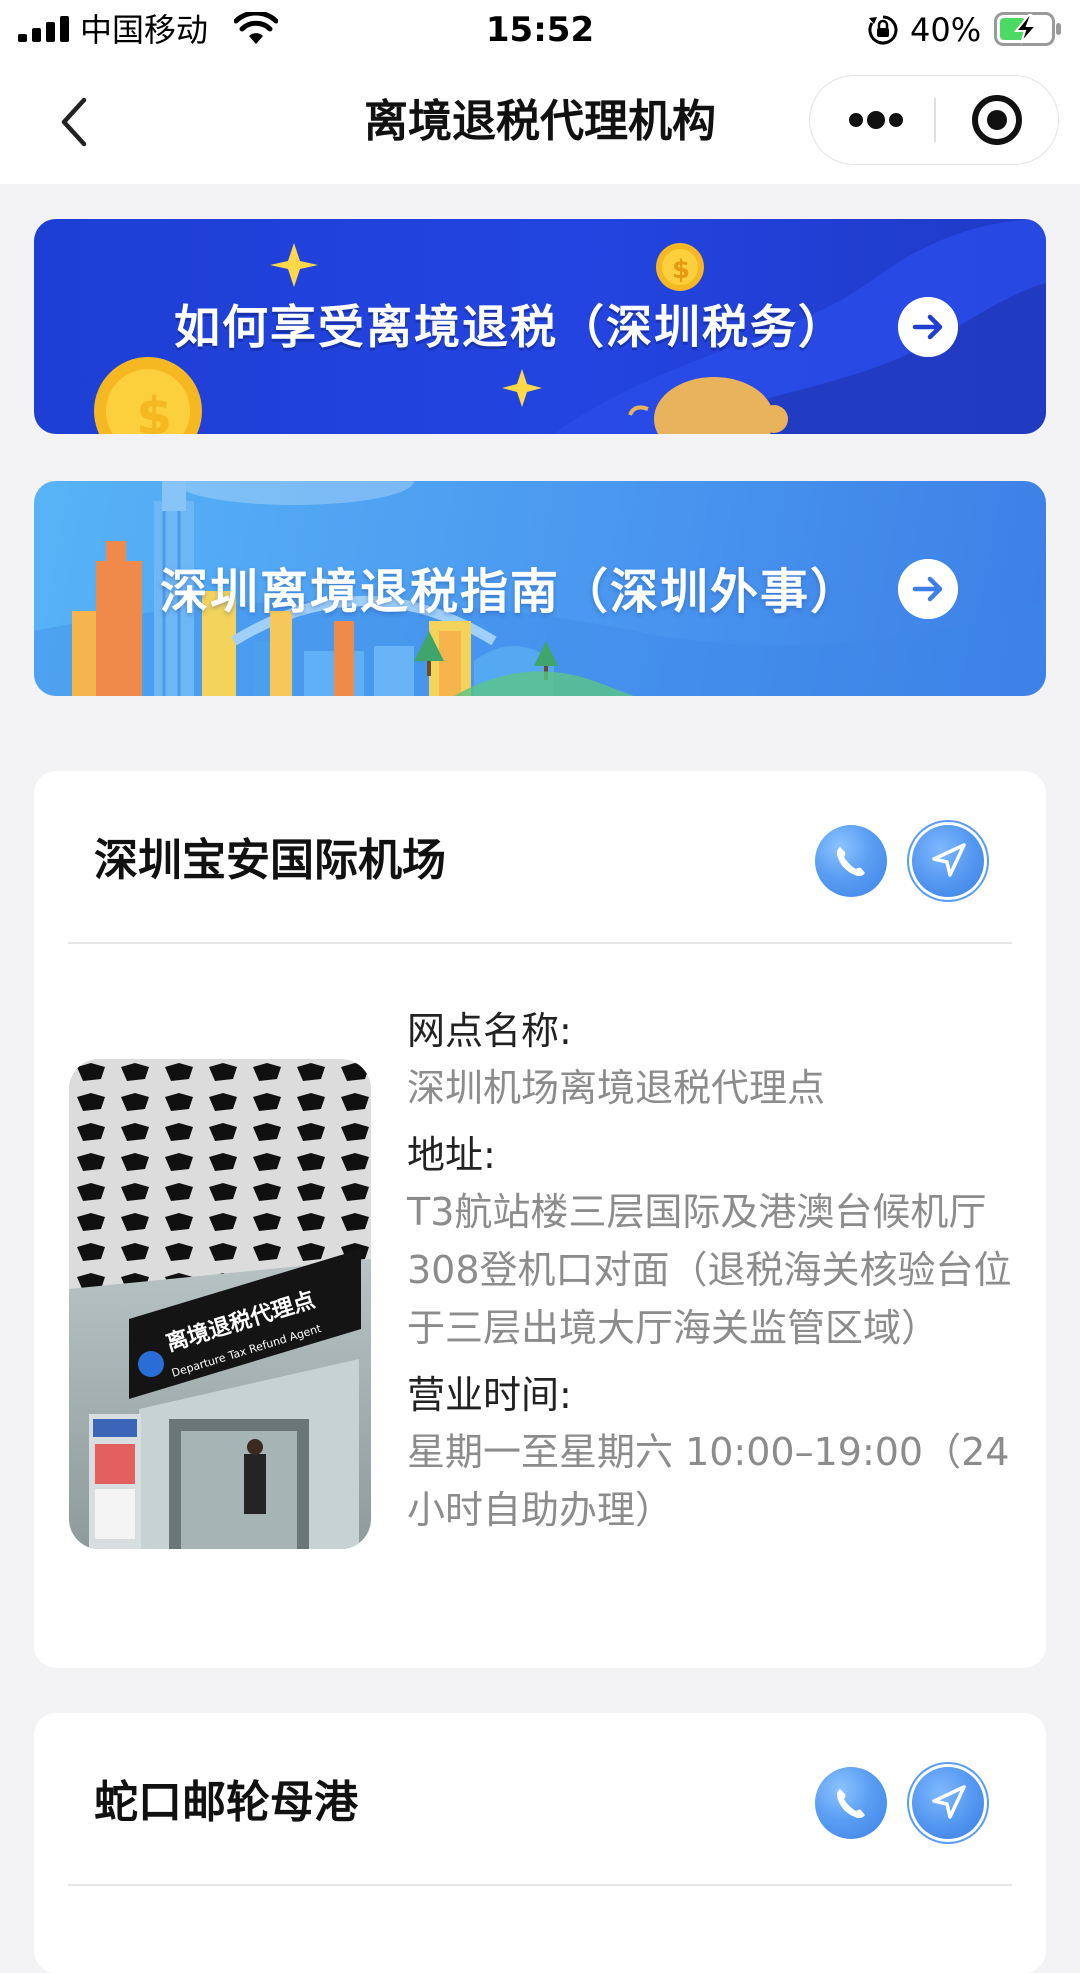  What do you see at coordinates (540, 1843) in the screenshot?
I see `agency-card: 蛇口邮轮母港` at bounding box center [540, 1843].